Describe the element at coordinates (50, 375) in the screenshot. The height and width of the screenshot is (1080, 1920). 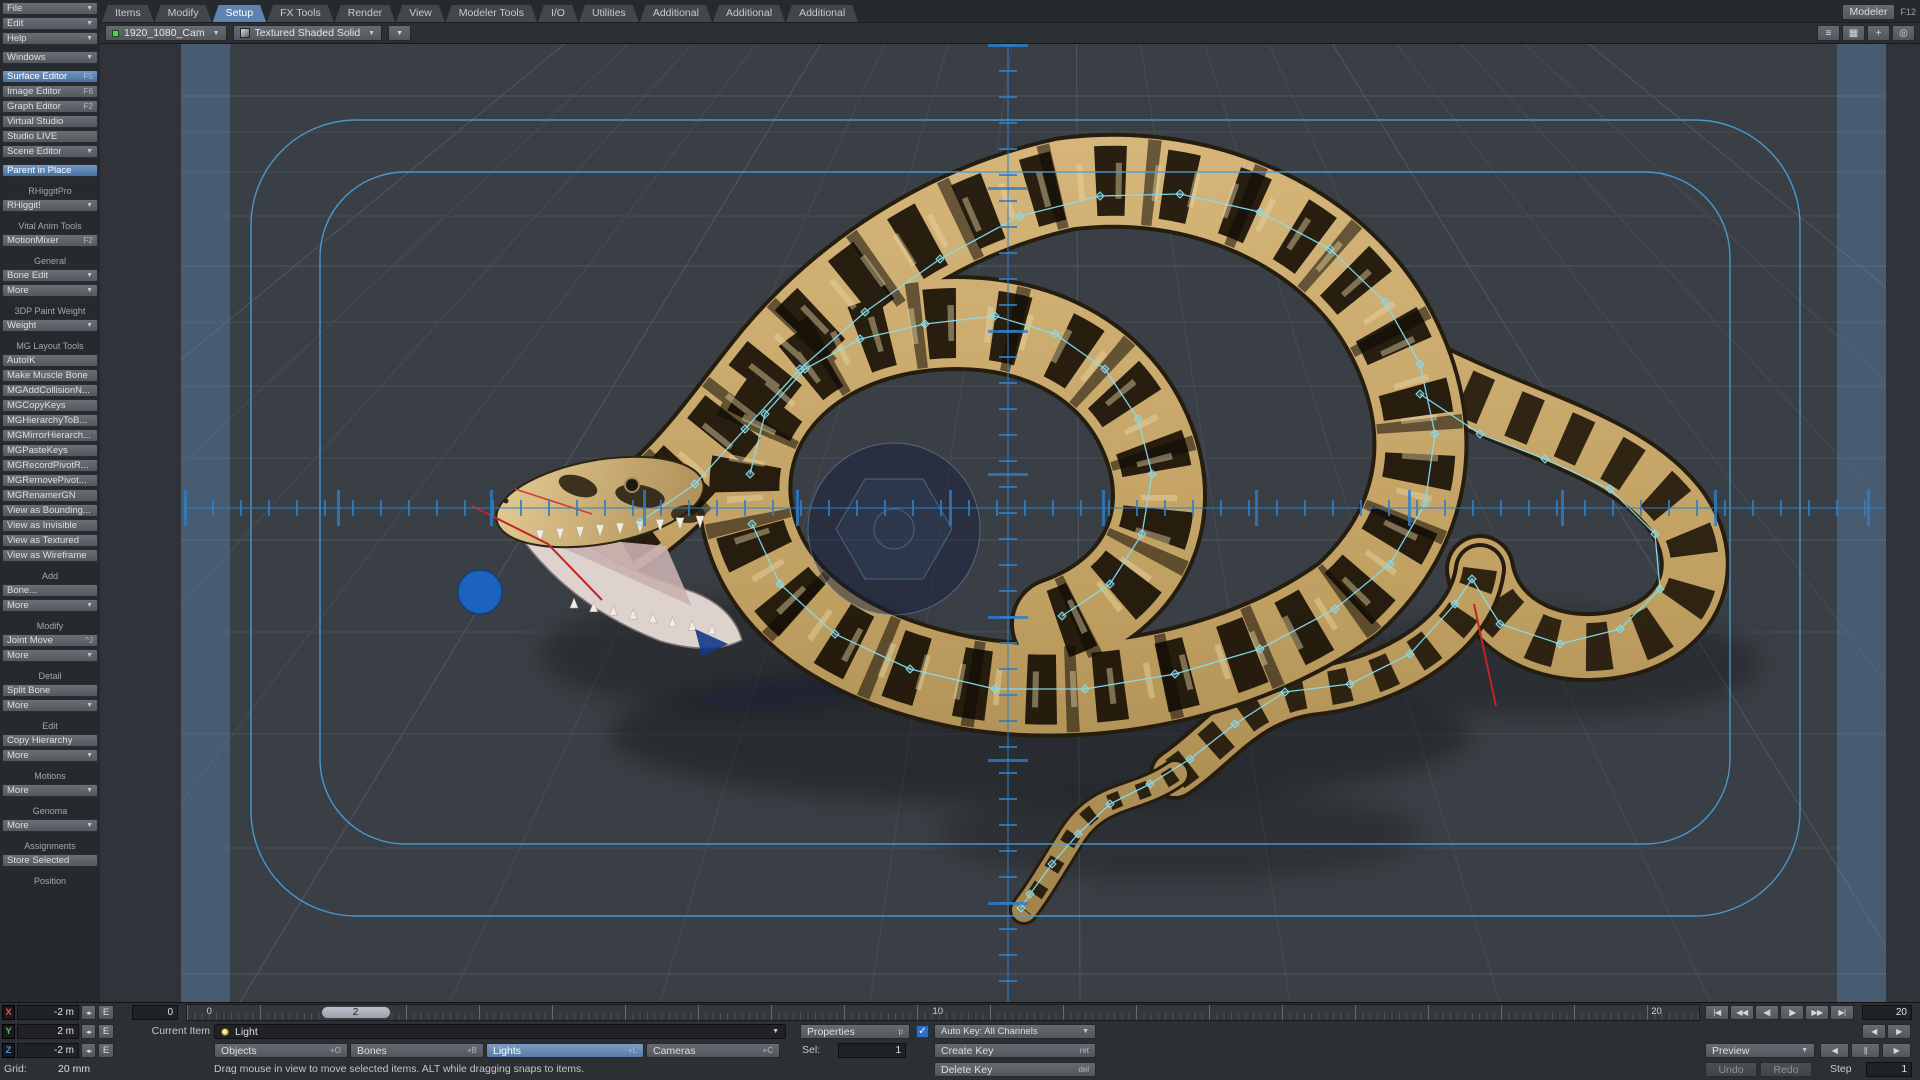
I see `sidebar-item-make-muscle-bone: Make Muscle Bone` at that location.